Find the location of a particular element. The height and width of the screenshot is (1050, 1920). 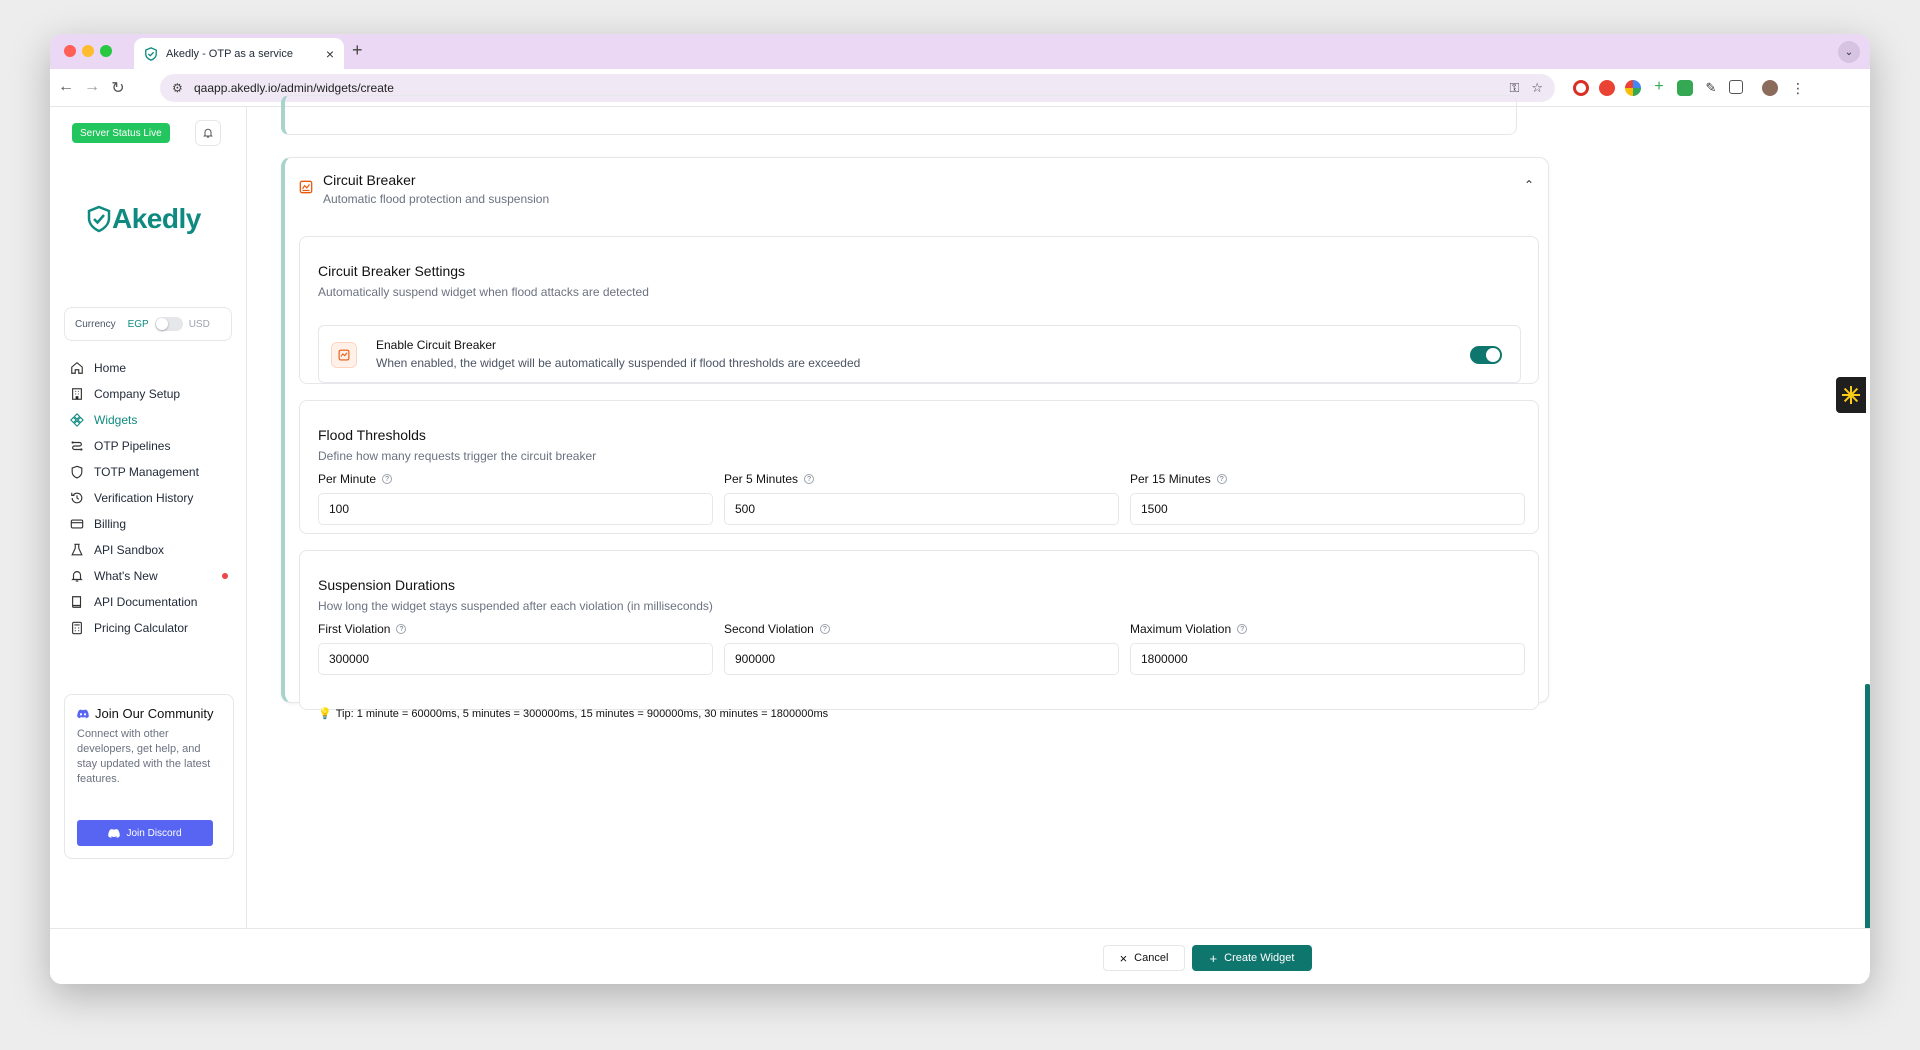

per-5-minutes-input is located at coordinates (921, 509).